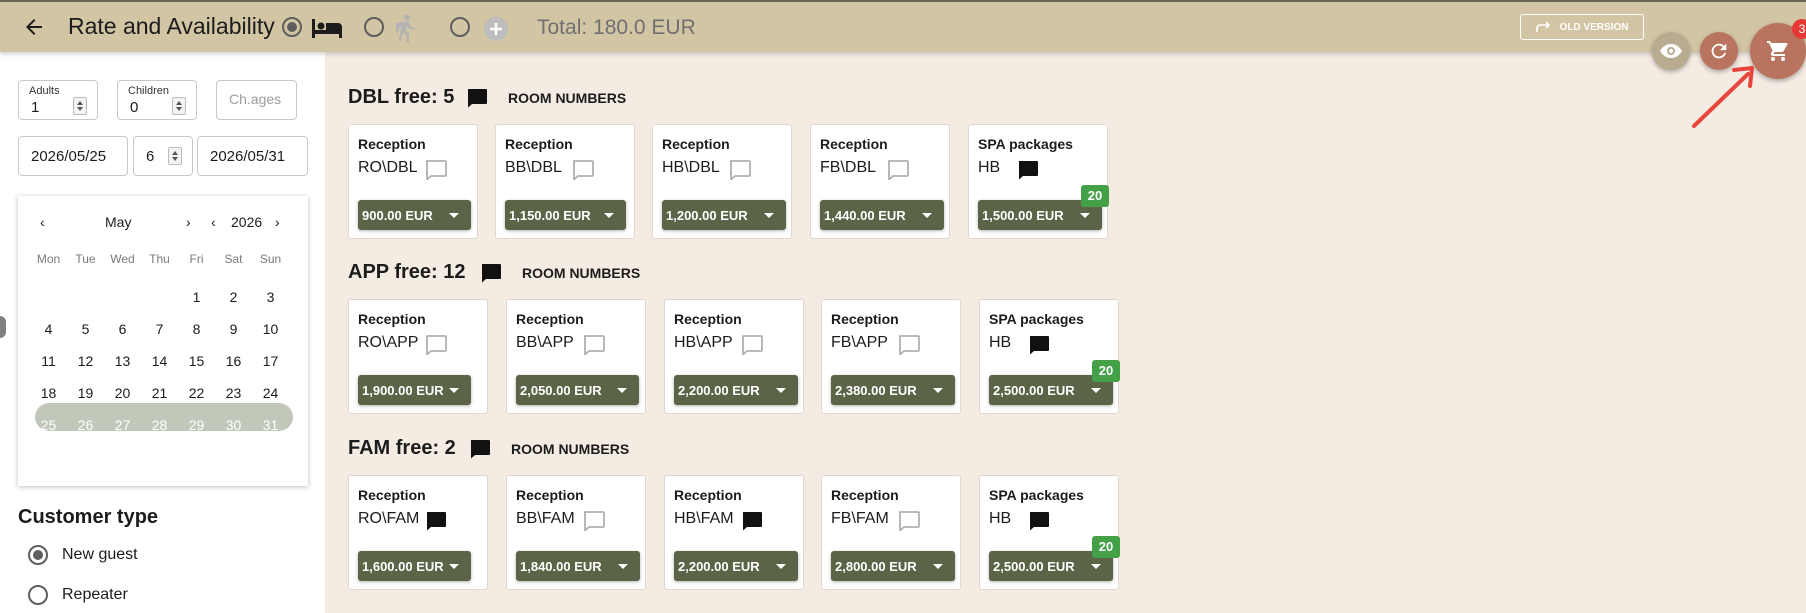 The height and width of the screenshot is (613, 1806). What do you see at coordinates (1671, 51) in the screenshot?
I see `preview-button` at bounding box center [1671, 51].